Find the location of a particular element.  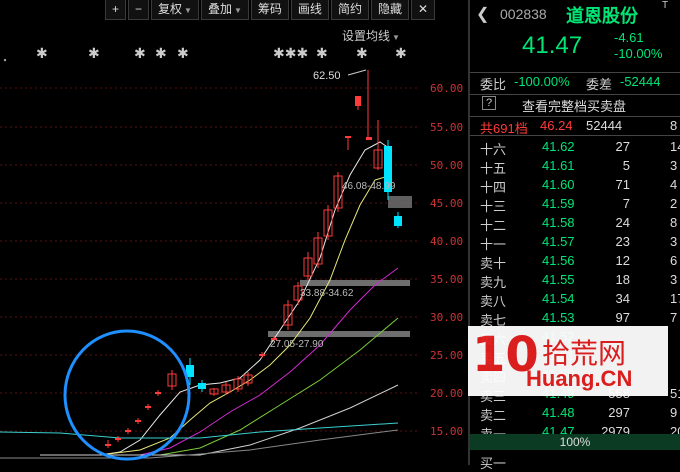

ask-level-label: 十五 is located at coordinates (493, 168).